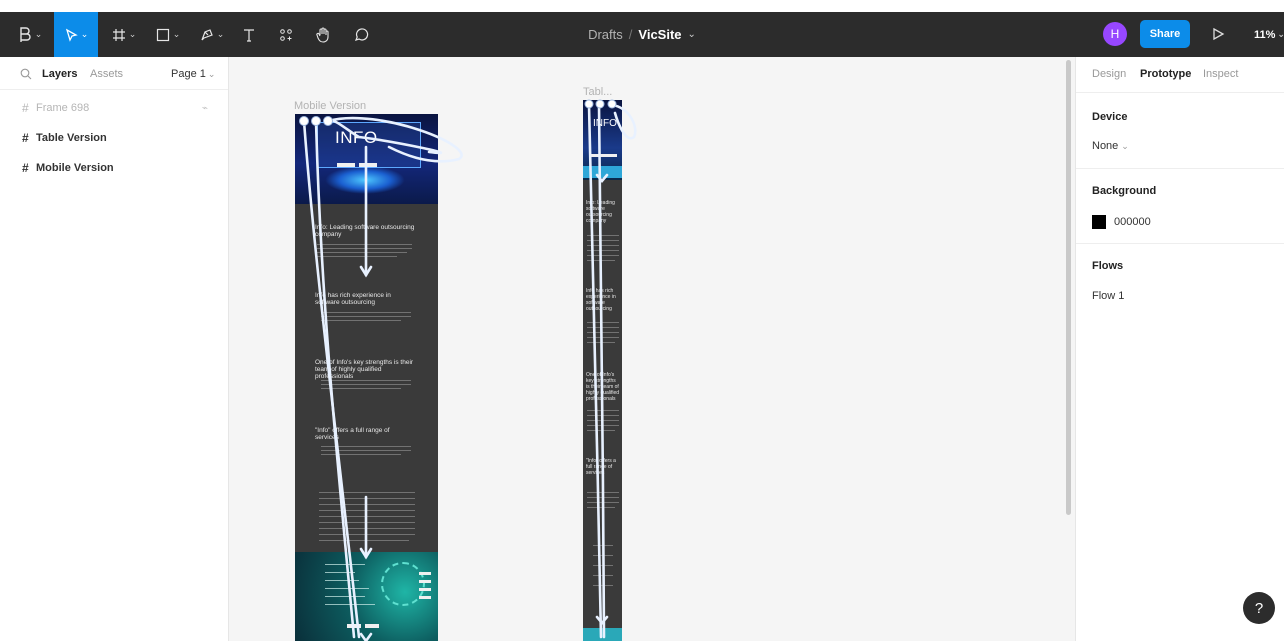 The width and height of the screenshot is (1284, 641). What do you see at coordinates (1180, 131) in the screenshot?
I see `device-section: Device None ⌄` at bounding box center [1180, 131].